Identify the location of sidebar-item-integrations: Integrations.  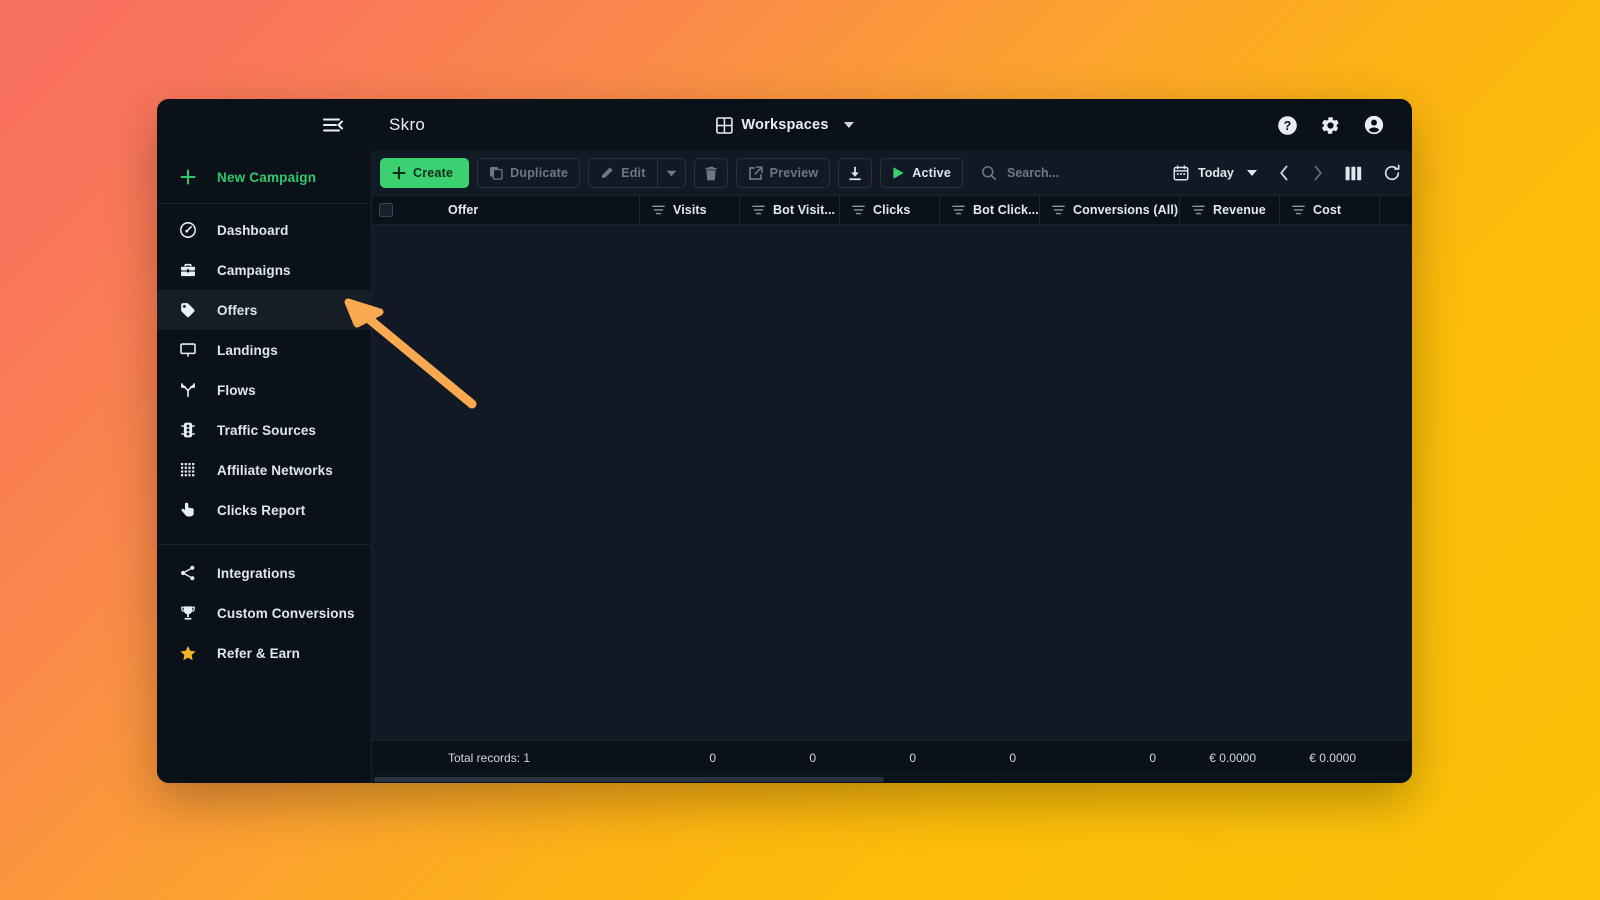
(264, 573).